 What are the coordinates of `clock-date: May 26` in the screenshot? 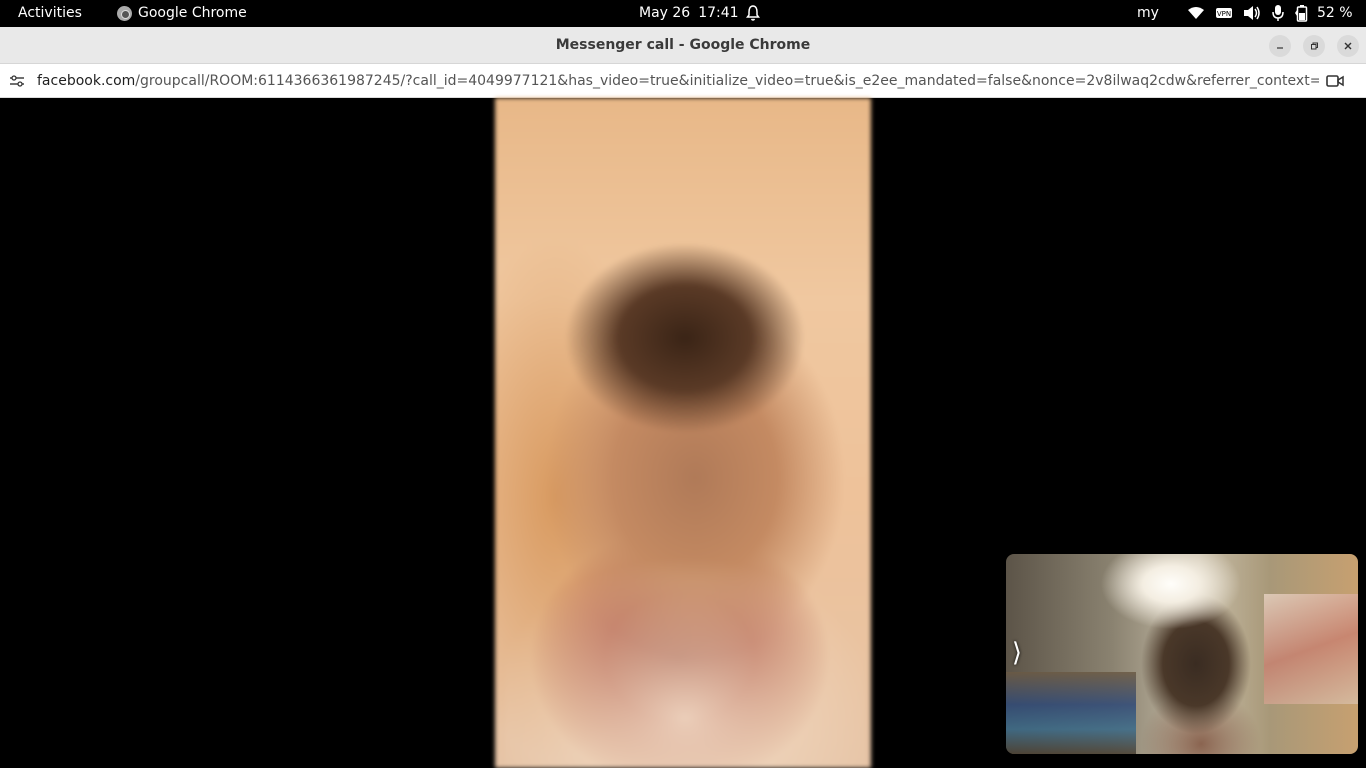 It's located at (665, 13).